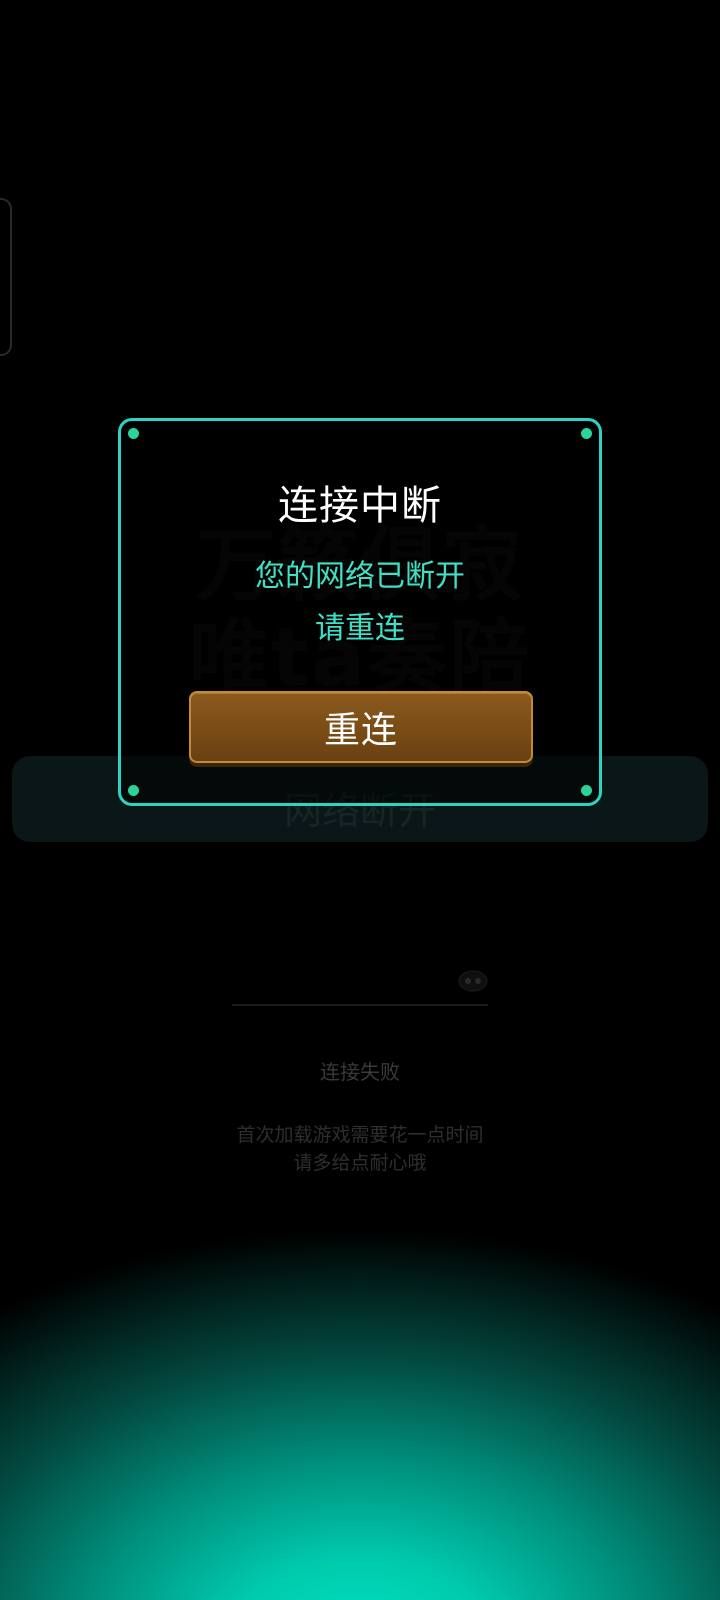 The image size is (720, 1600). Describe the element at coordinates (360, 1072) in the screenshot. I see `connection-status-text: 连接失败` at that location.